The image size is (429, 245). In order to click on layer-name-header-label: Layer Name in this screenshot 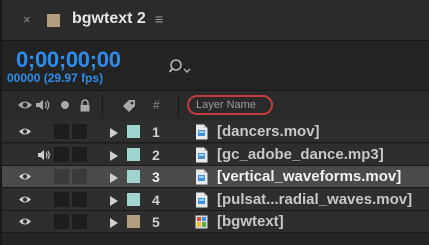, I will do `click(226, 105)`.